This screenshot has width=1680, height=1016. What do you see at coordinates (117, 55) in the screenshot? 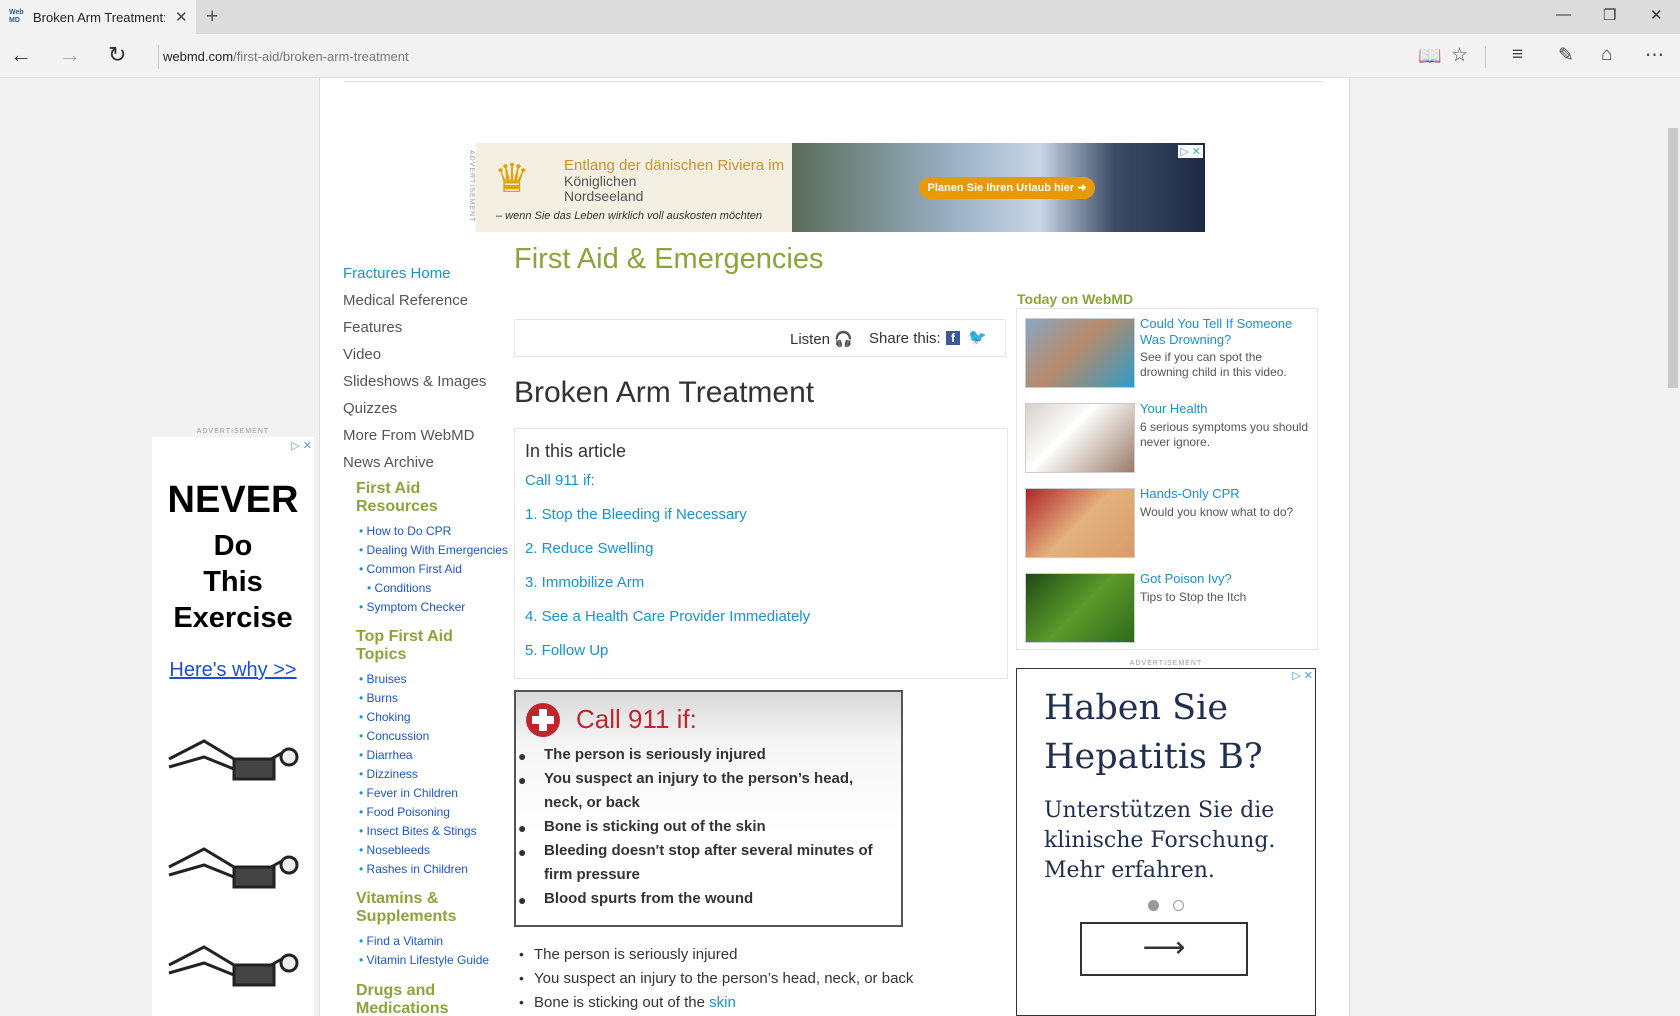
I see `refresh-icon: ↻` at bounding box center [117, 55].